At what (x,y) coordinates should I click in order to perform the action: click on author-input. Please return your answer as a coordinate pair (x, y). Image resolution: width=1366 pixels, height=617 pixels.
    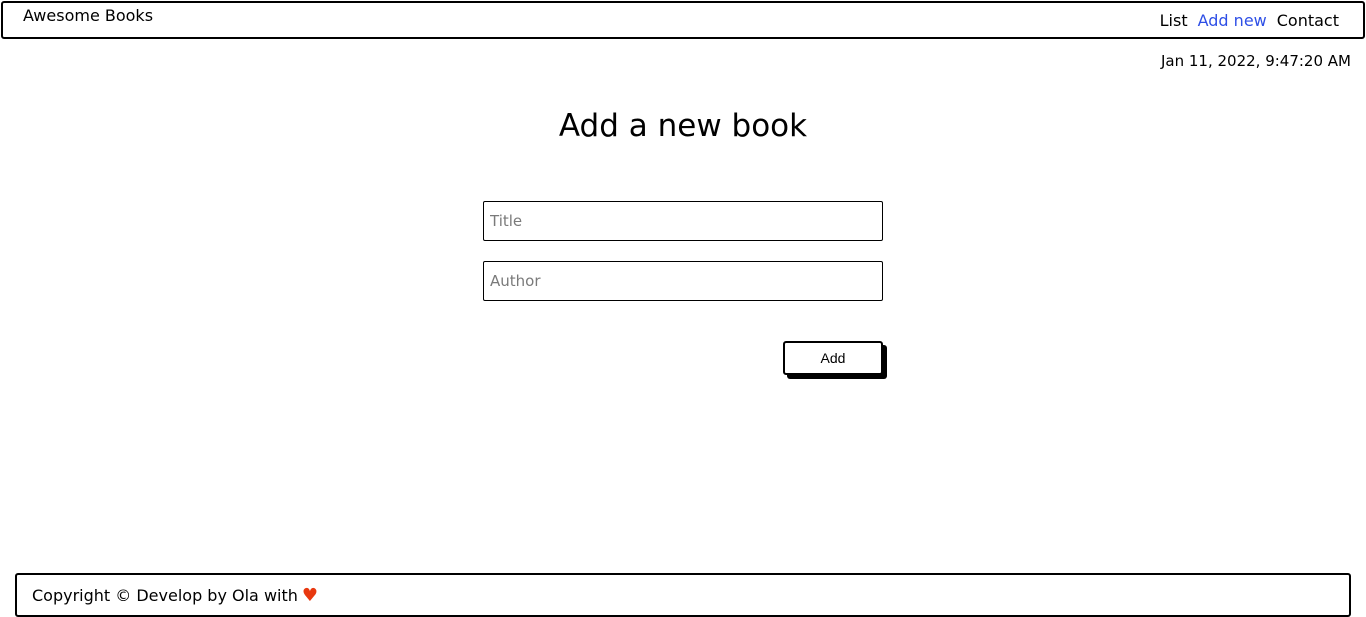
    Looking at the image, I should click on (683, 281).